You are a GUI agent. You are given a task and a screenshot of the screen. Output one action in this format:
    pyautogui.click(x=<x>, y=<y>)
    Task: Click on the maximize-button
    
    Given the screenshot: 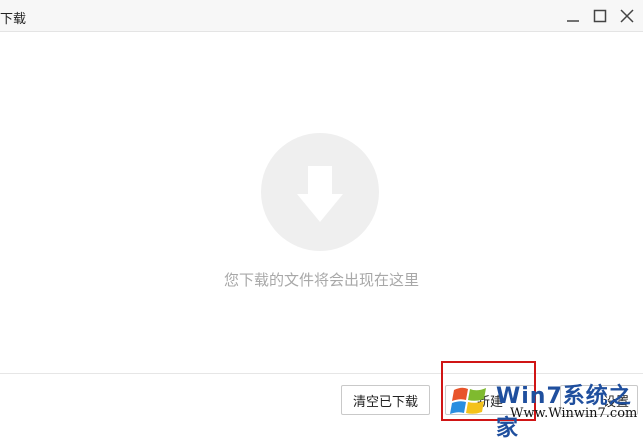 What is the action you would take?
    pyautogui.click(x=600, y=16)
    